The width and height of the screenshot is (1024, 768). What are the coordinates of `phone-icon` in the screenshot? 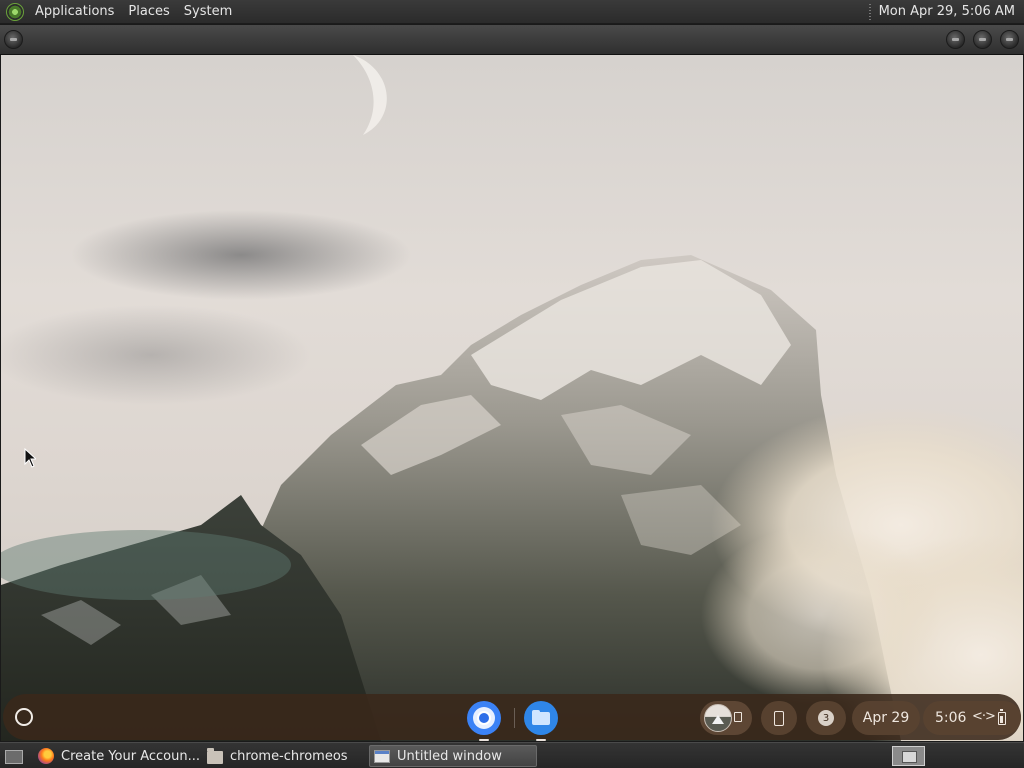 It's located at (779, 718).